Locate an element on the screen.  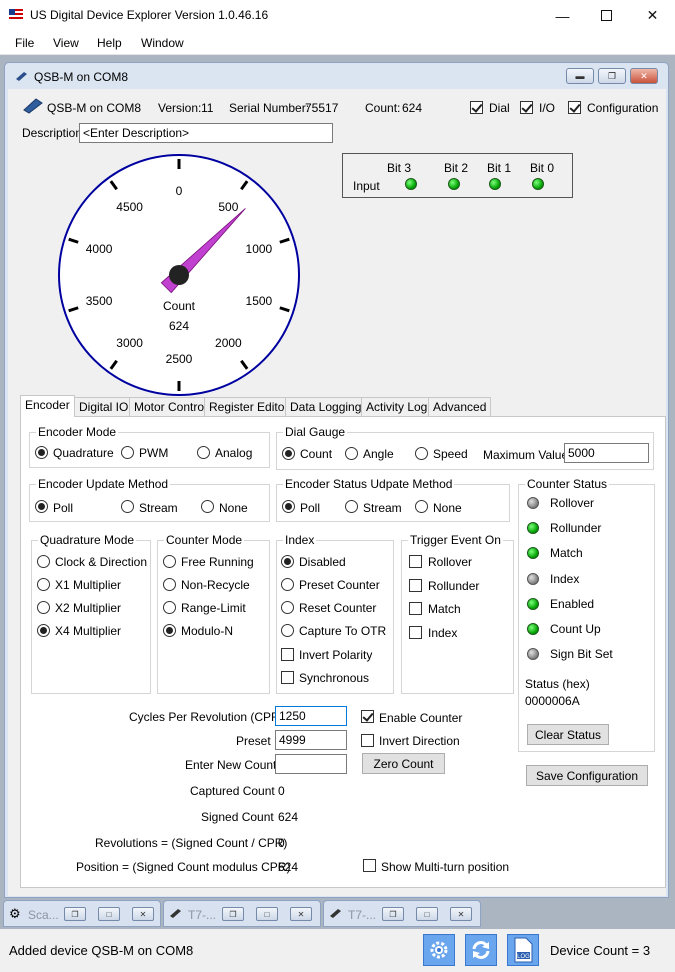
invert-direction-checkbox is located at coordinates (367, 740).